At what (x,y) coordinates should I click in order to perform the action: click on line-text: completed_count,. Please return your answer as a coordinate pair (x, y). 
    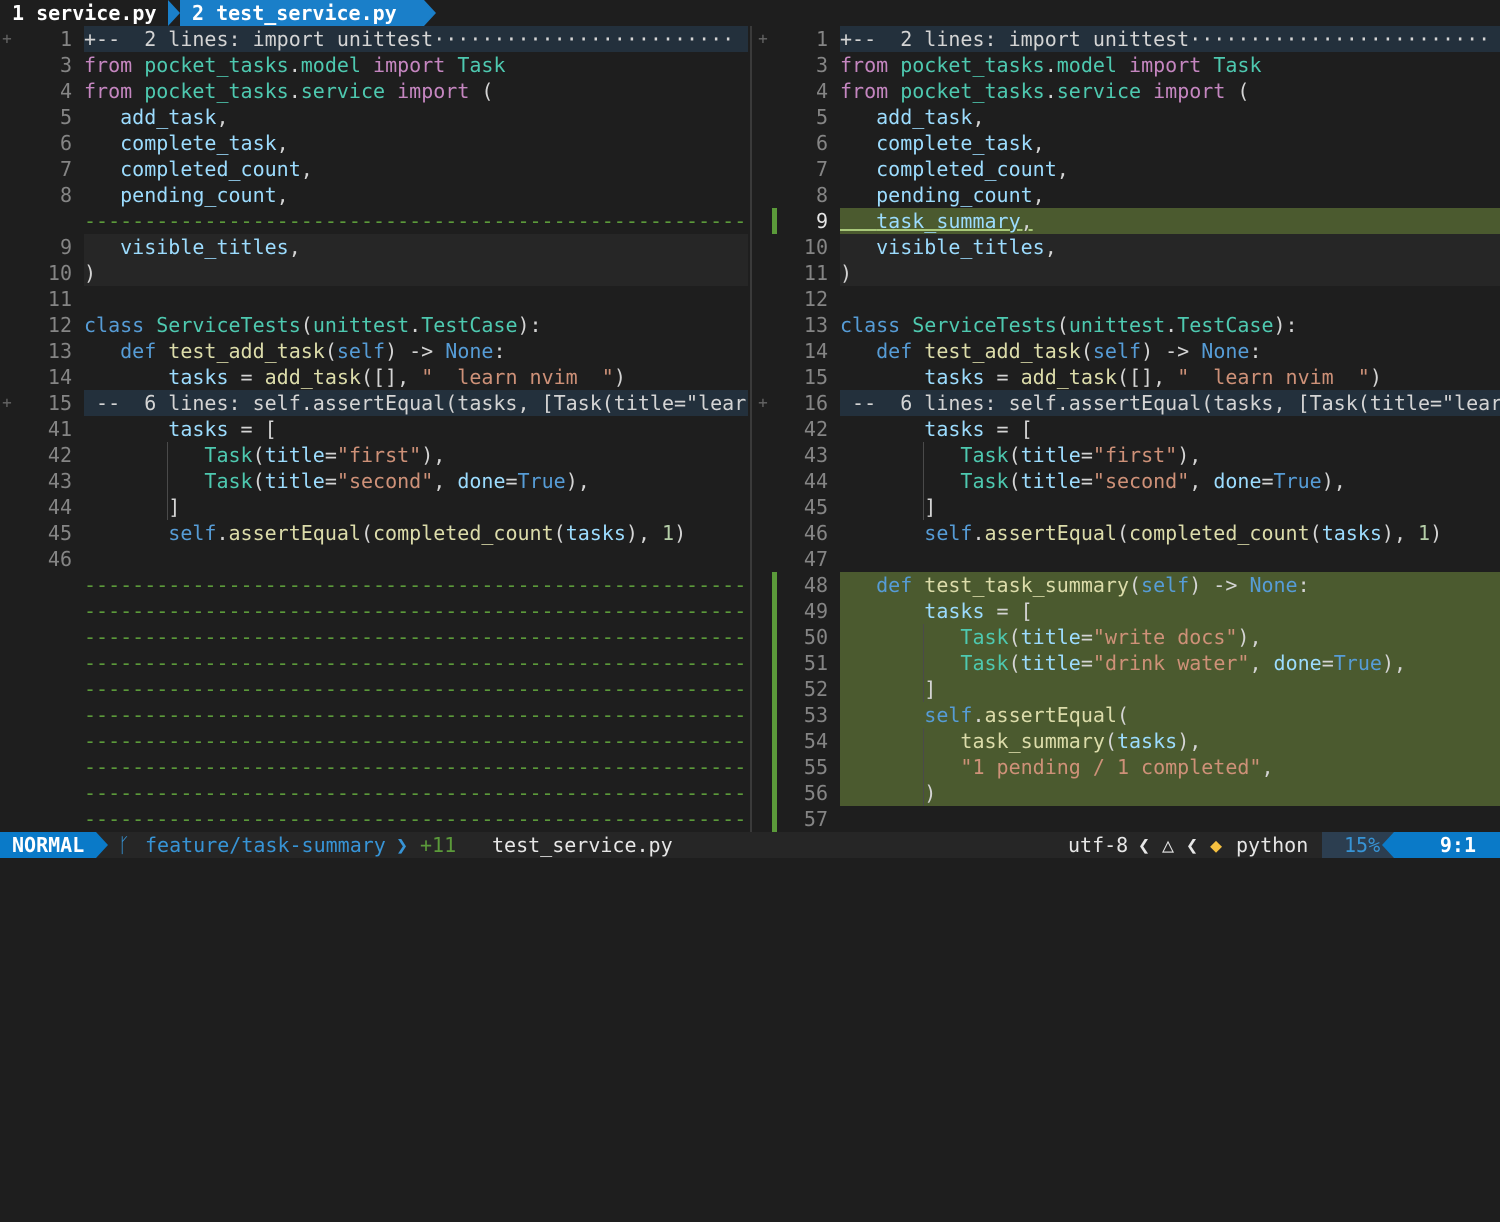
    Looking at the image, I should click on (416, 169).